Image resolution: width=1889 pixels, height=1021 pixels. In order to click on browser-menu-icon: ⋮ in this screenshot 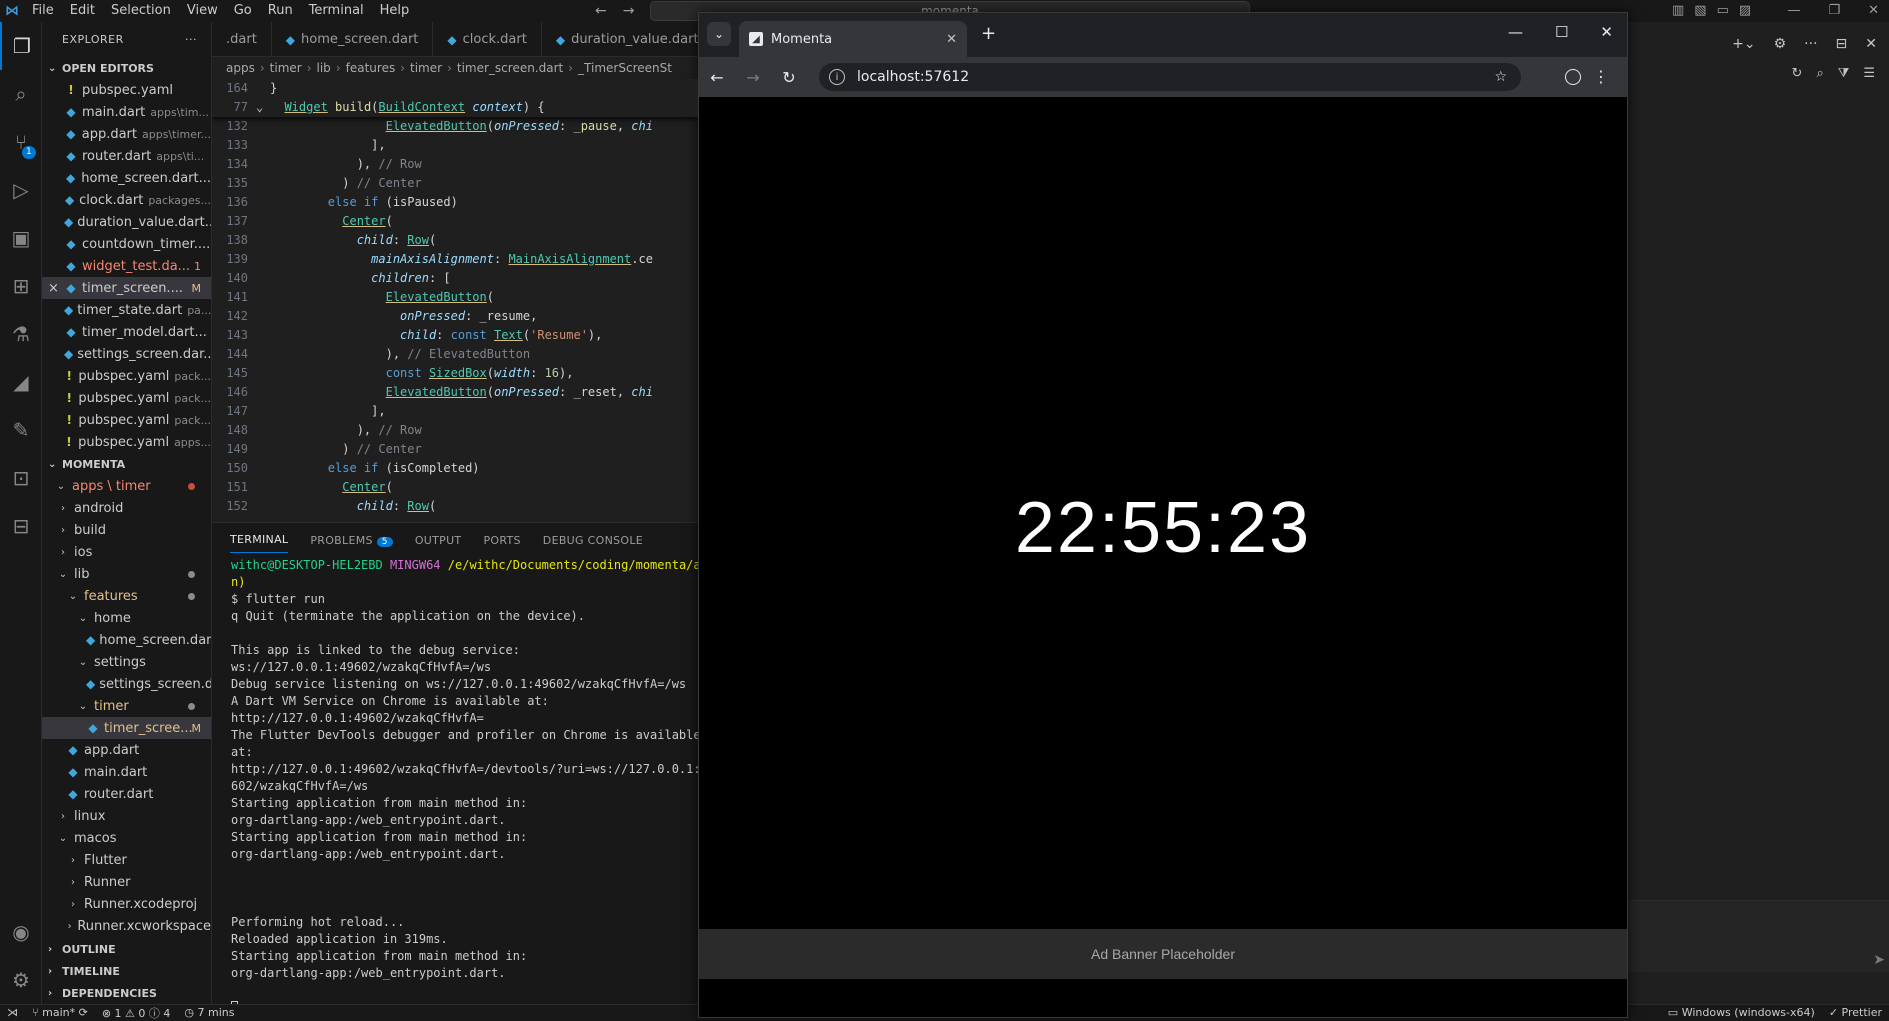, I will do `click(1601, 76)`.